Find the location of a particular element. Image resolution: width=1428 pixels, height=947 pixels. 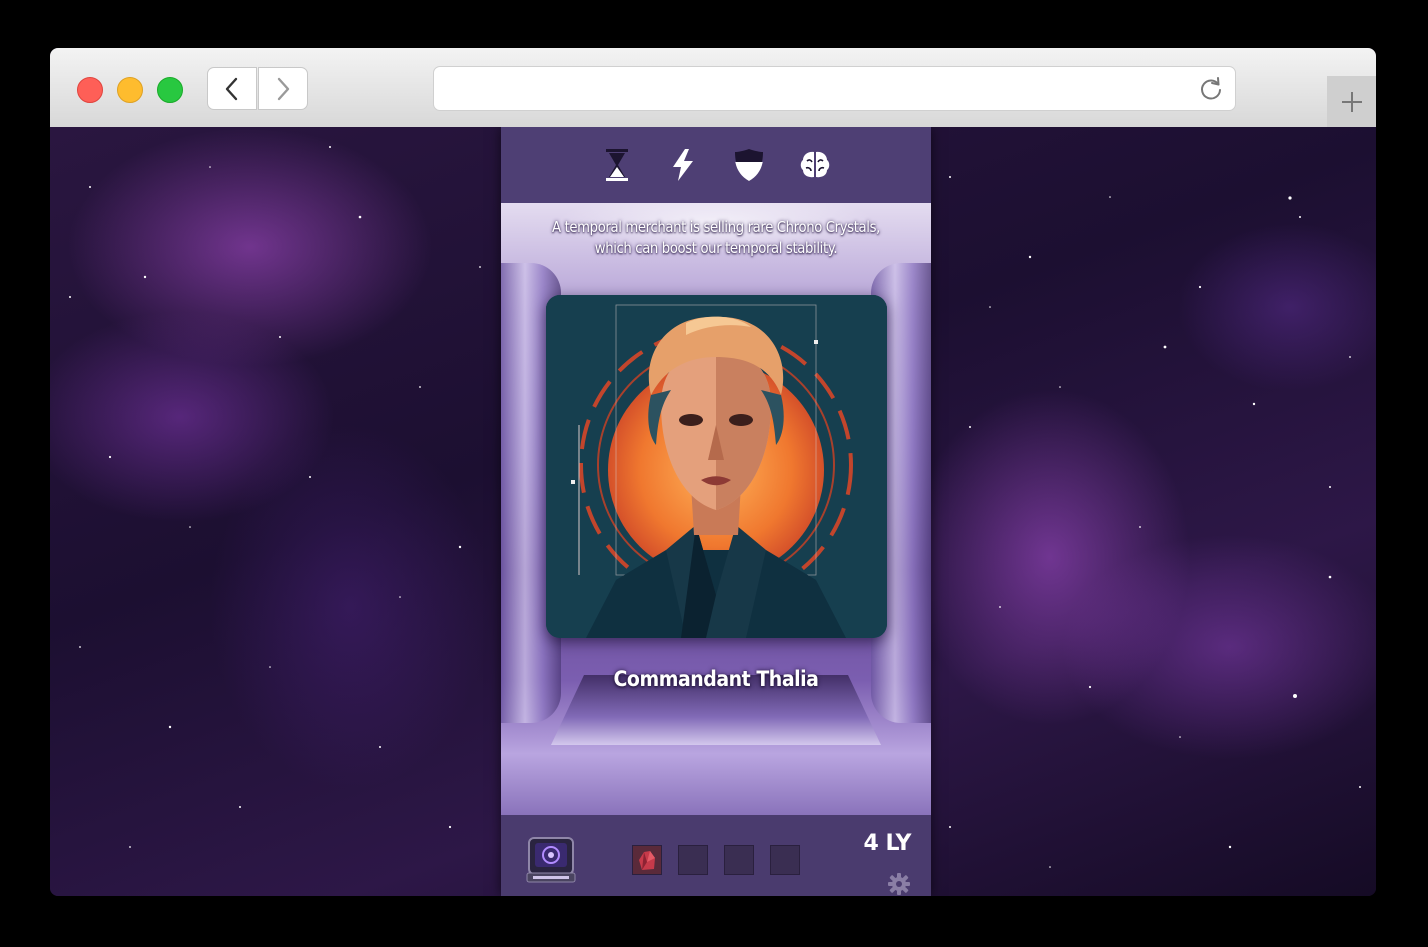

lightning-icon is located at coordinates (683, 165).